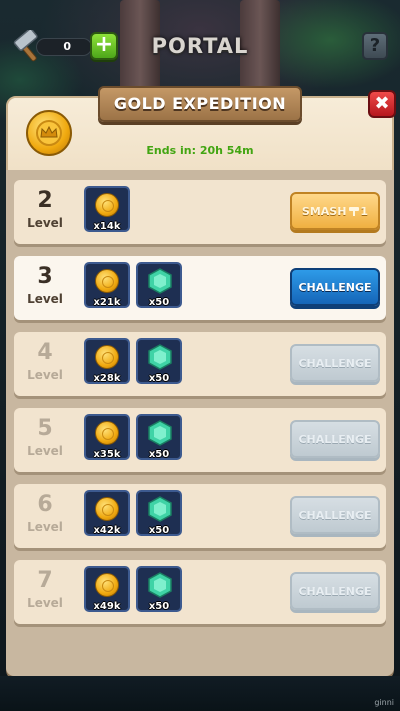  Describe the element at coordinates (200, 150) in the screenshot. I see `event-timer: Ends in: 20h 54m` at that location.